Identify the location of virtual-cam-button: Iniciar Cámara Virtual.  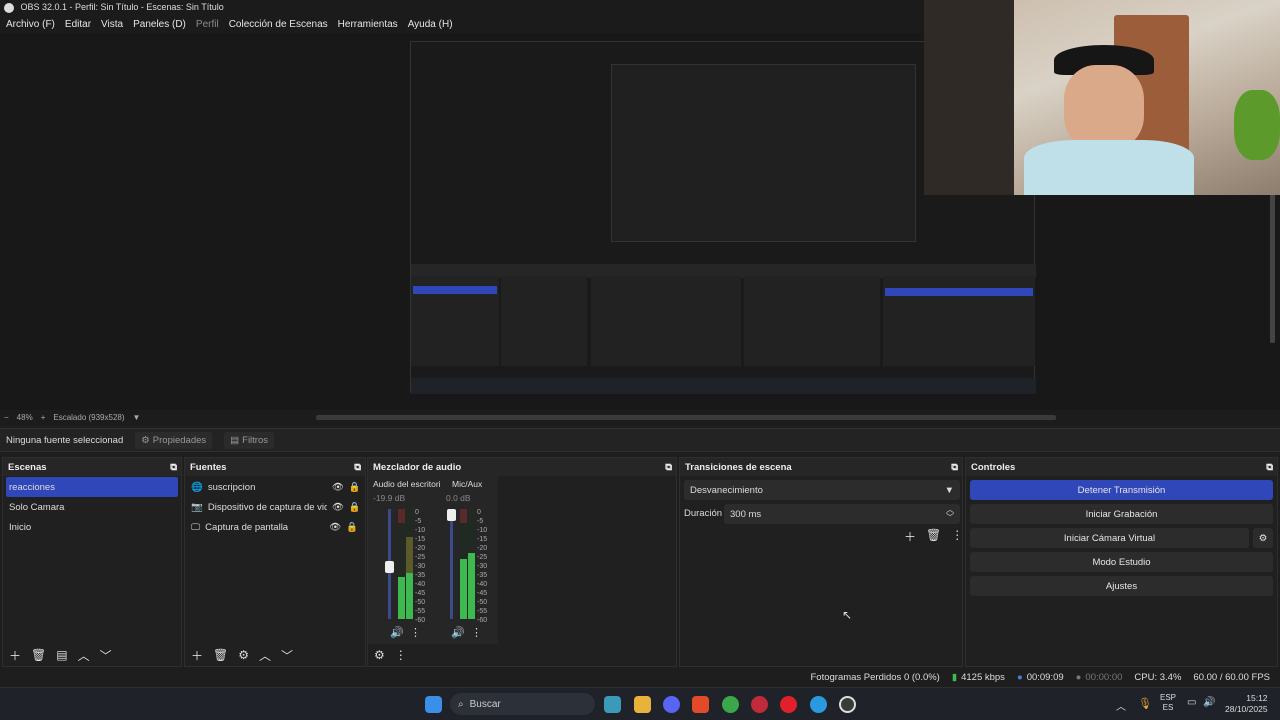
(1109, 538).